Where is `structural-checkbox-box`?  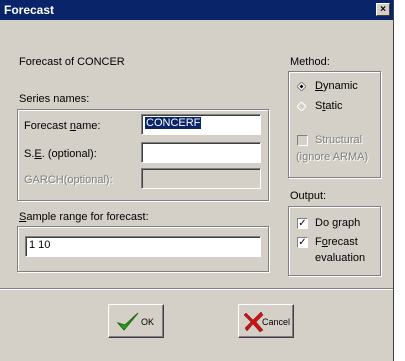
structural-checkbox-box is located at coordinates (302, 140).